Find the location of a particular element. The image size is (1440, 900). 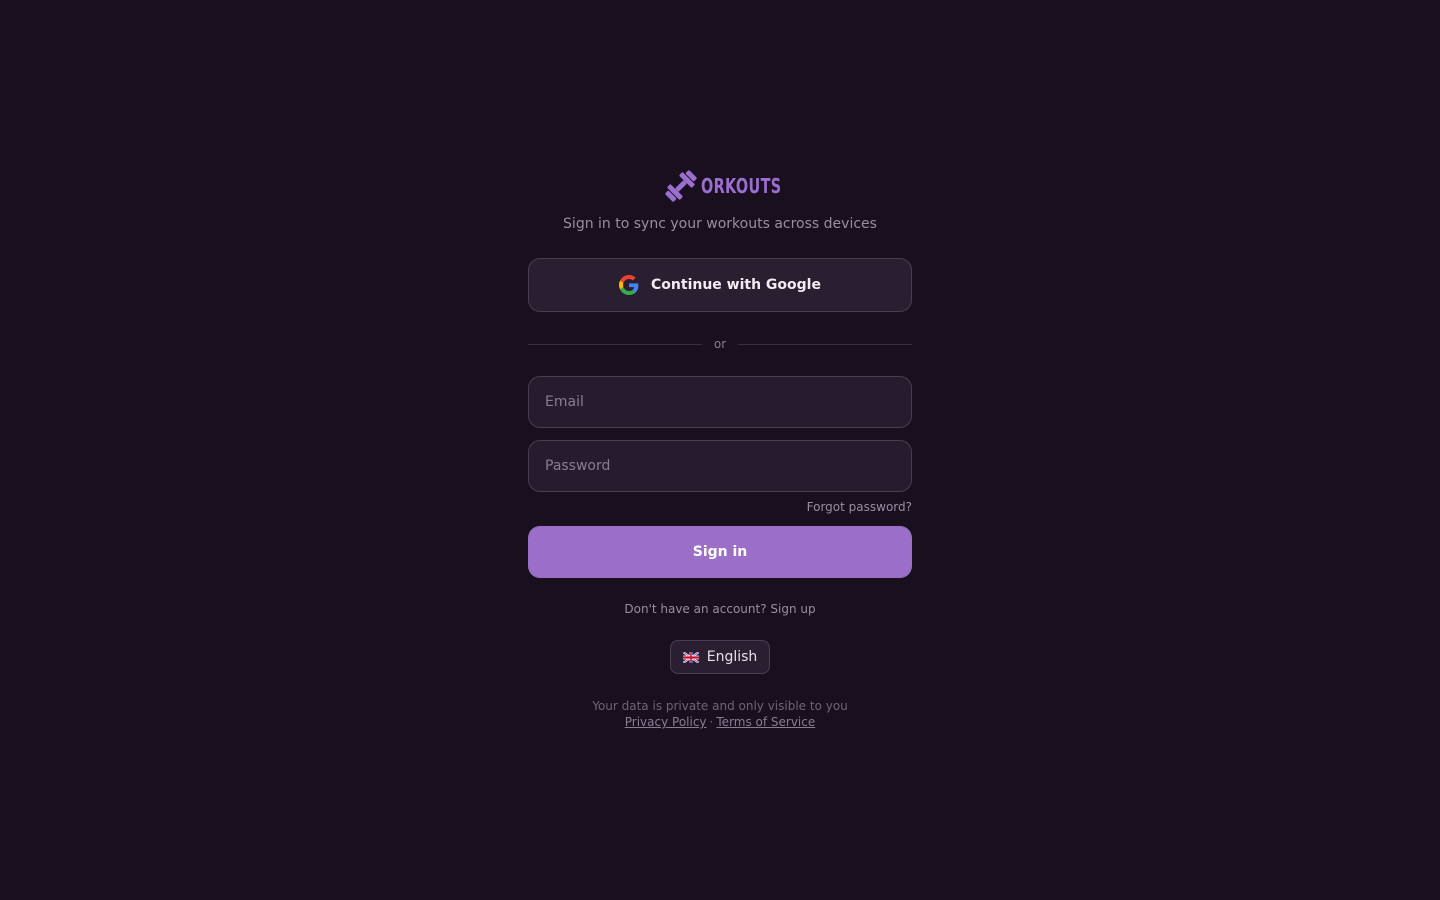

google-icon is located at coordinates (629, 285).